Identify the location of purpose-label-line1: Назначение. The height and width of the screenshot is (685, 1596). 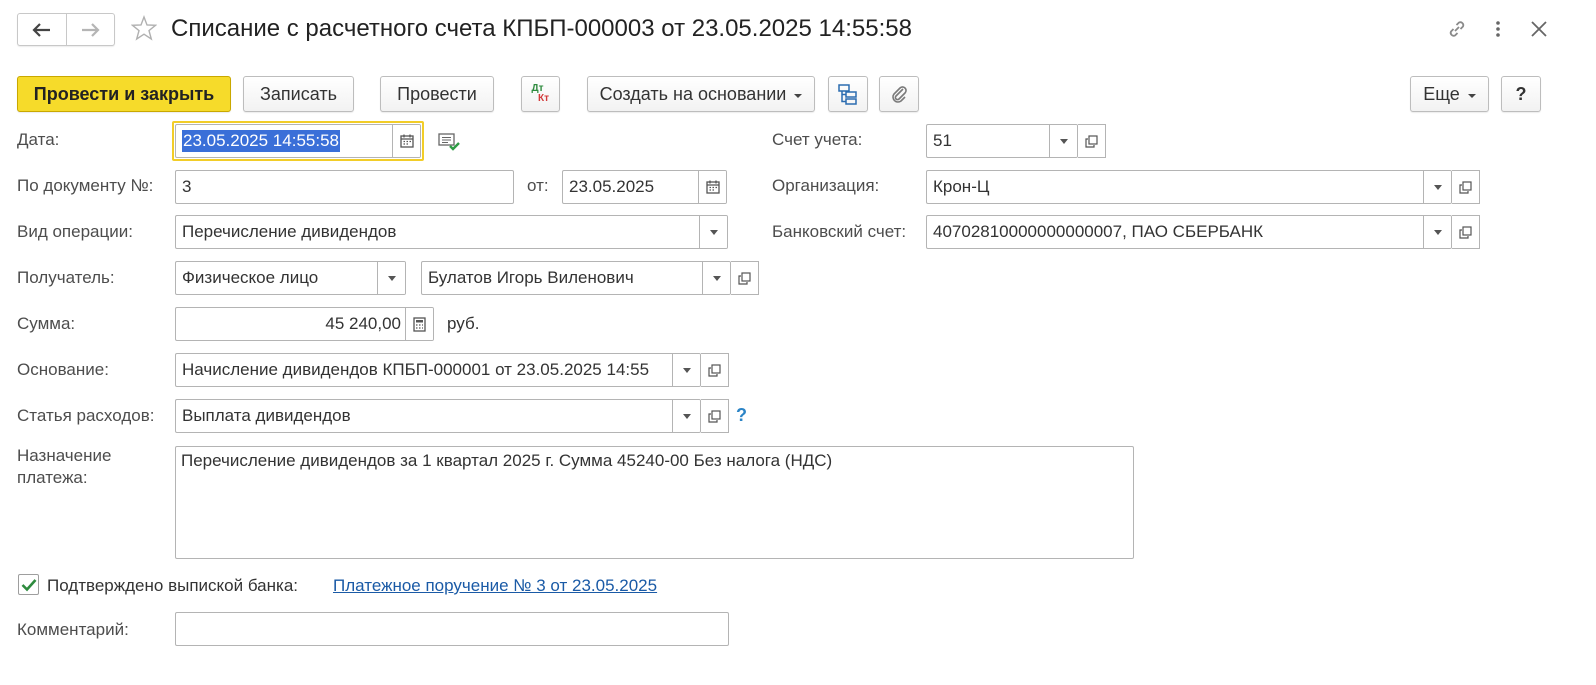
(64, 455).